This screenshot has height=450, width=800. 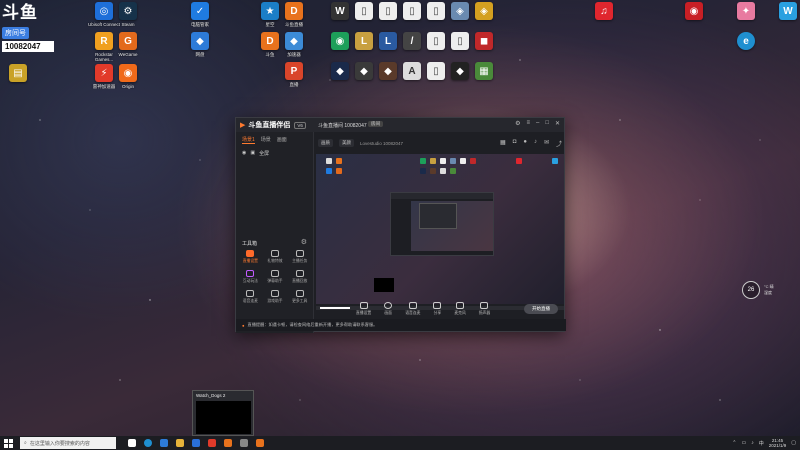 What do you see at coordinates (546, 143) in the screenshot?
I see `chat-icon: ✉` at bounding box center [546, 143].